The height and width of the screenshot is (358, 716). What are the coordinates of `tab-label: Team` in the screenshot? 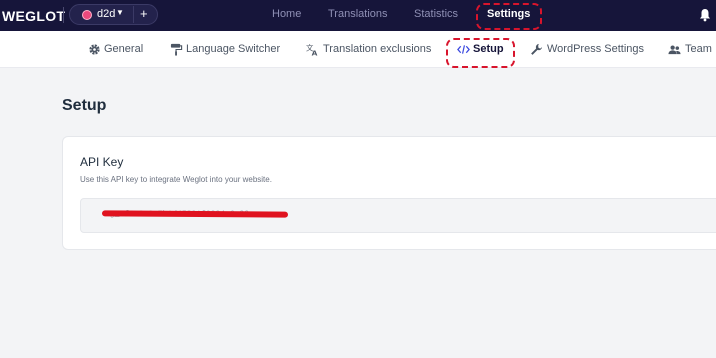 It's located at (698, 49).